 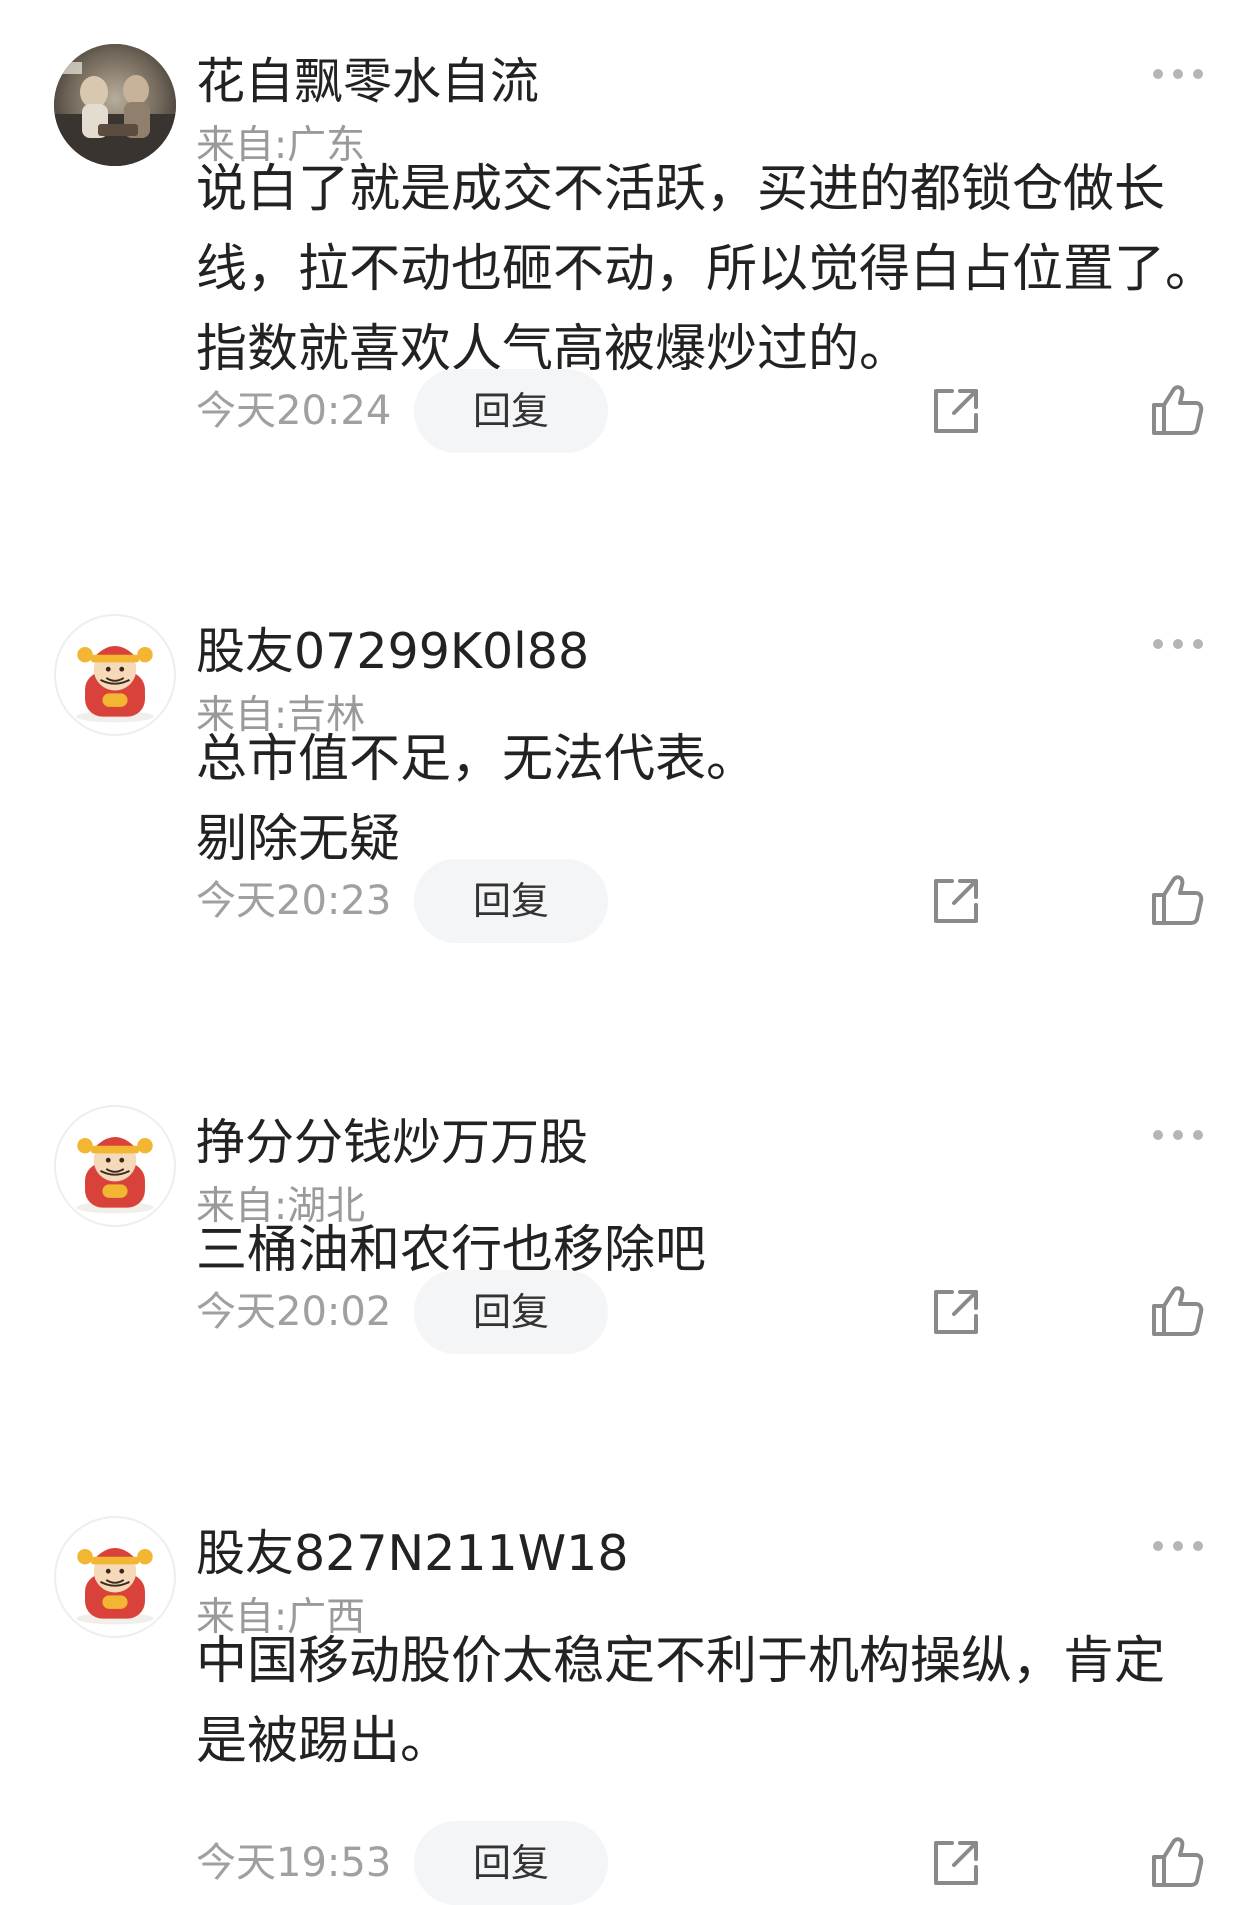 What do you see at coordinates (367, 82) in the screenshot?
I see `username: 花自飘零水自流` at bounding box center [367, 82].